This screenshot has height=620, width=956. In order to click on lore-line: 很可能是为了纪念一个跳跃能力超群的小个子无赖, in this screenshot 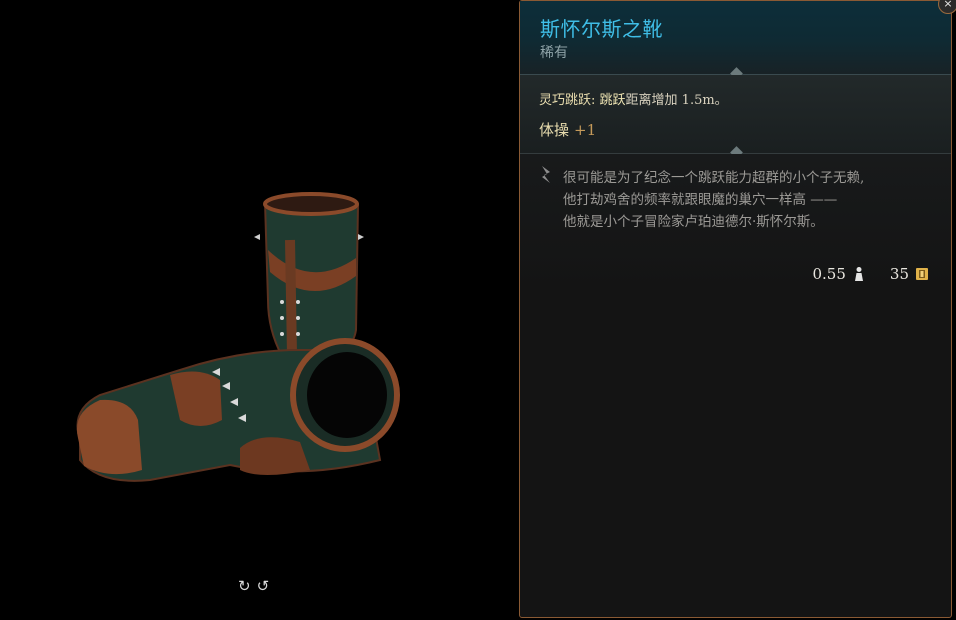, I will do `click(714, 178)`.